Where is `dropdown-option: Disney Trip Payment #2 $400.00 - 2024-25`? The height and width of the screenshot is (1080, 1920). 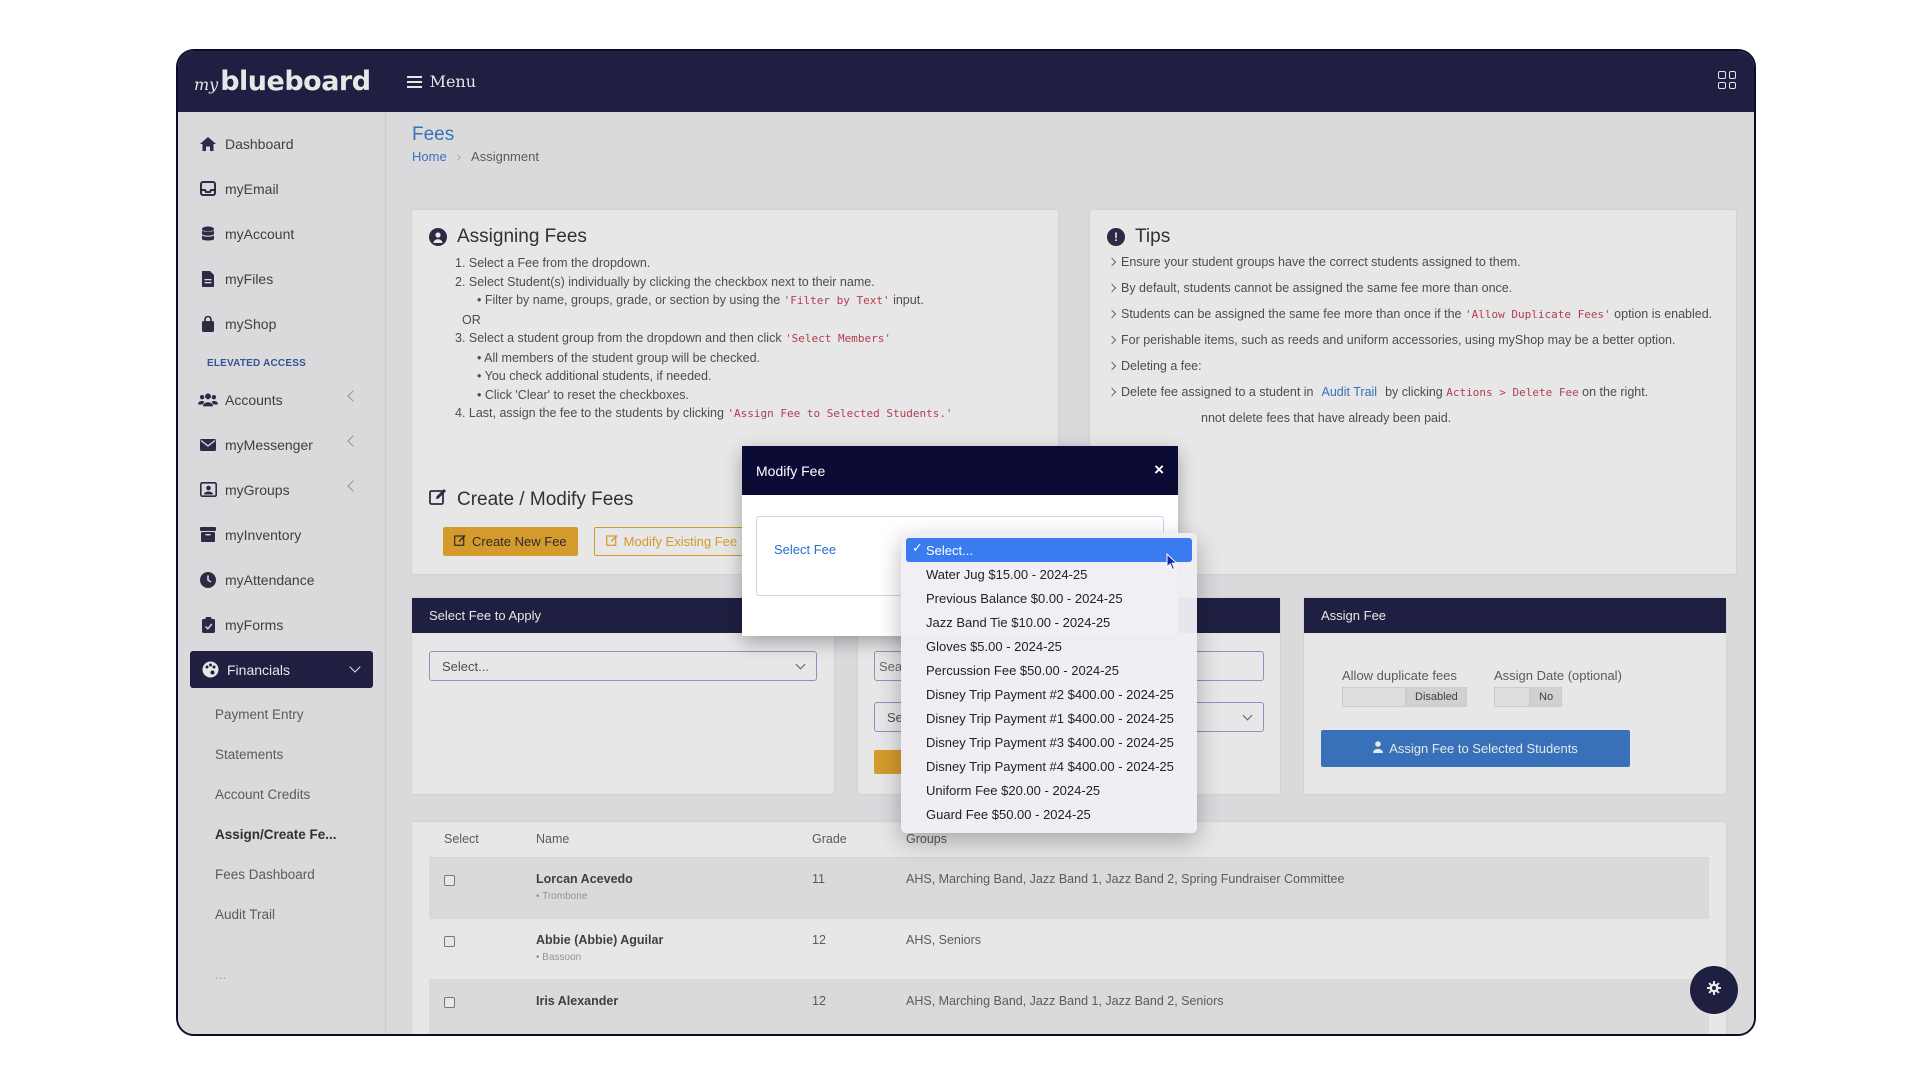 dropdown-option: Disney Trip Payment #2 $400.00 - 2024-25 is located at coordinates (1049, 694).